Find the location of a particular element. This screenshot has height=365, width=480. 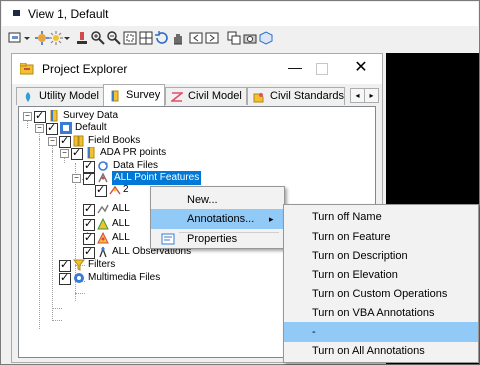

multimedia-files-icon is located at coordinates (79, 278).